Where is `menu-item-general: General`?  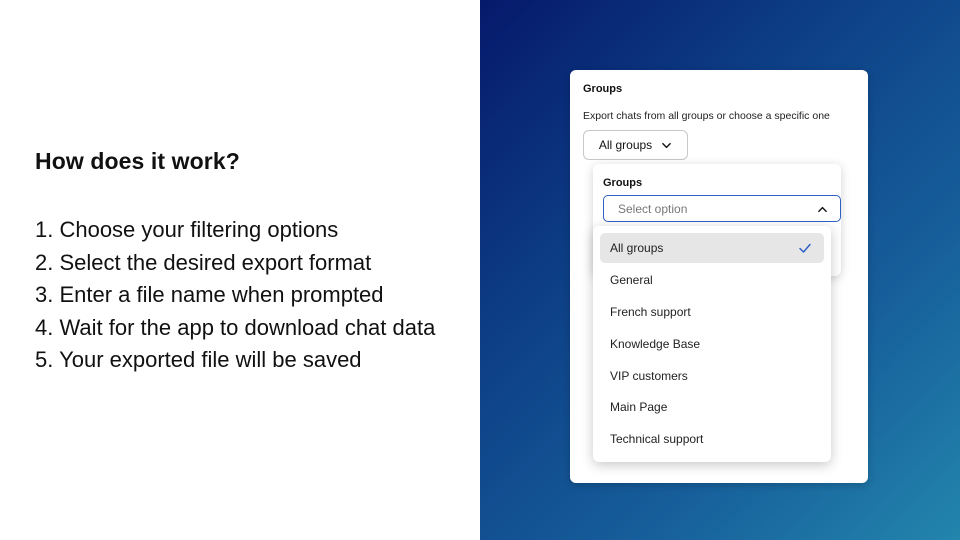 menu-item-general: General is located at coordinates (712, 280).